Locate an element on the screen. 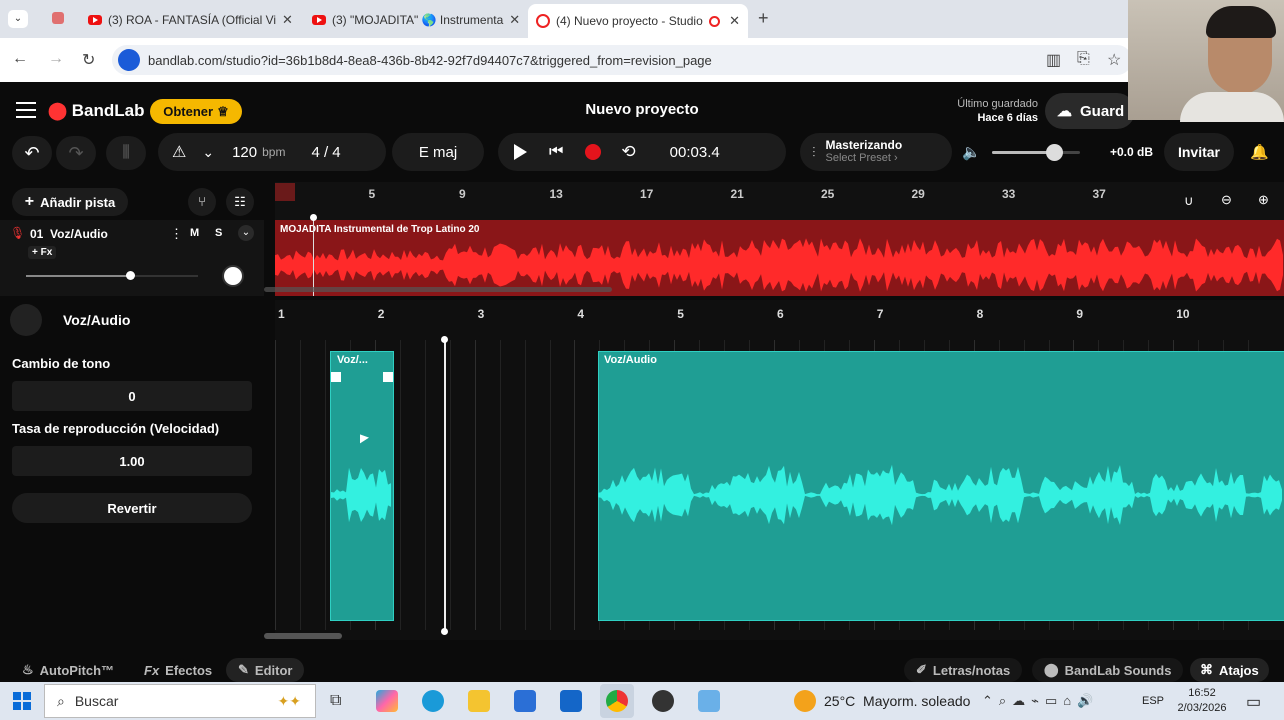  solo-button: S is located at coordinates (218, 233).